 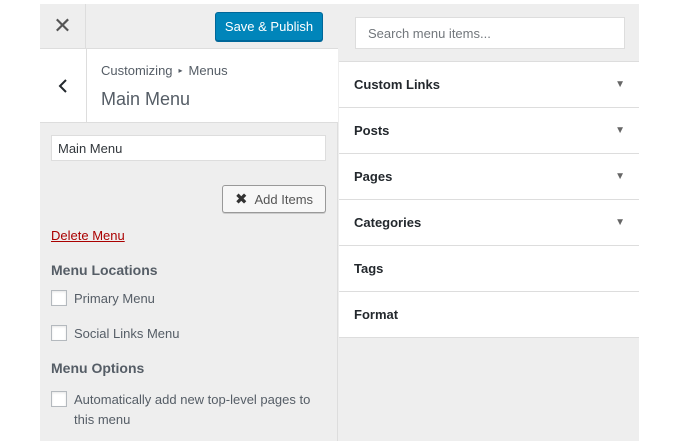 I want to click on social-links-menu-checkbox, so click(x=59, y=333).